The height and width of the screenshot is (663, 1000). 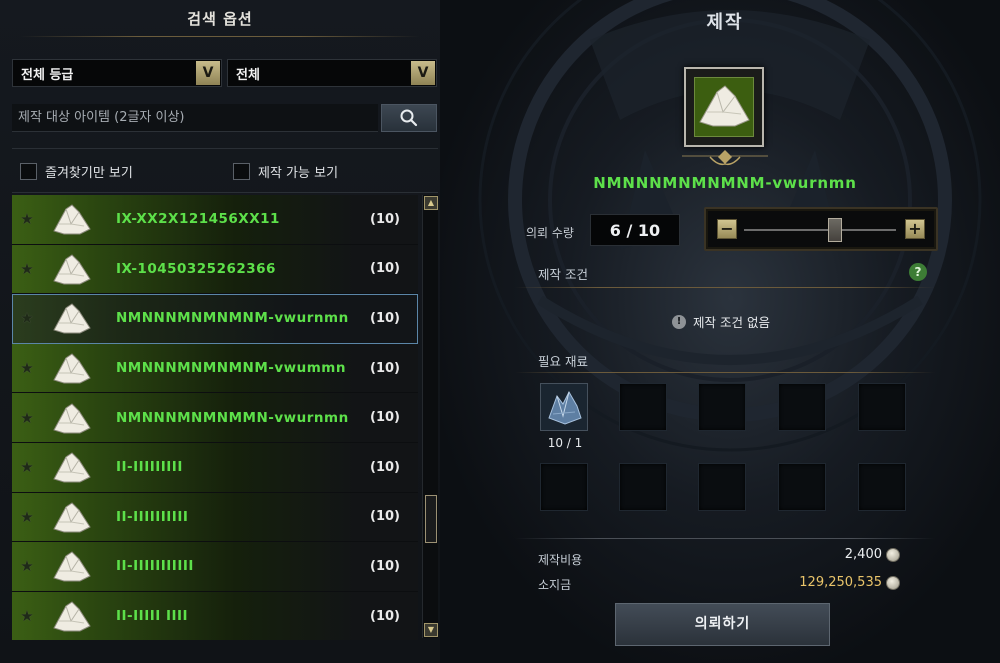 I want to click on item-list-row: ★ NMNNNMNMNMNM-vwummn (10), so click(x=215, y=368).